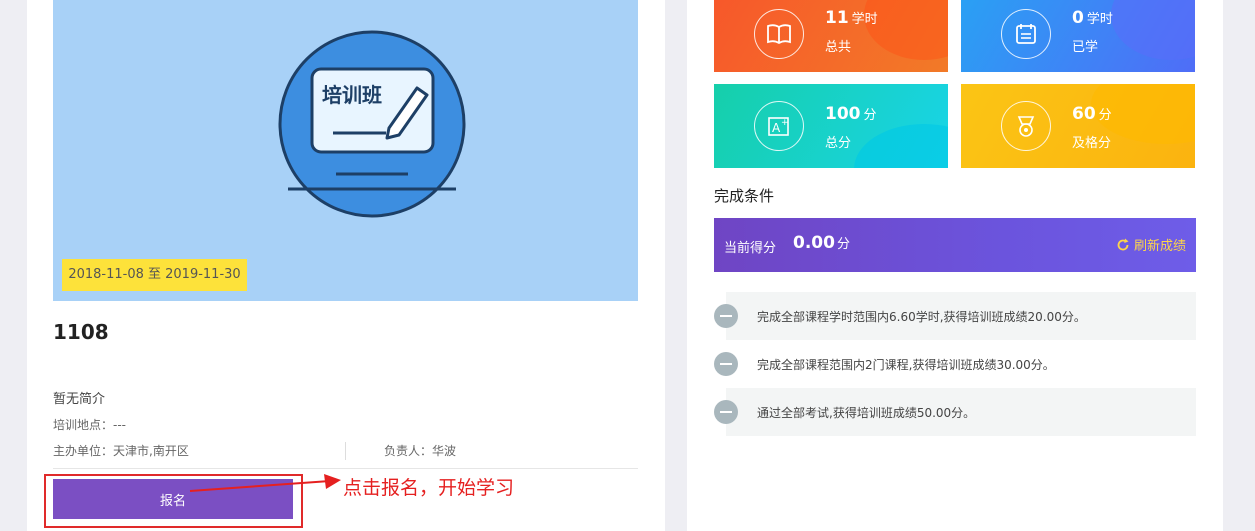 This screenshot has width=1255, height=531. I want to click on grade-icon: A +, so click(779, 126).